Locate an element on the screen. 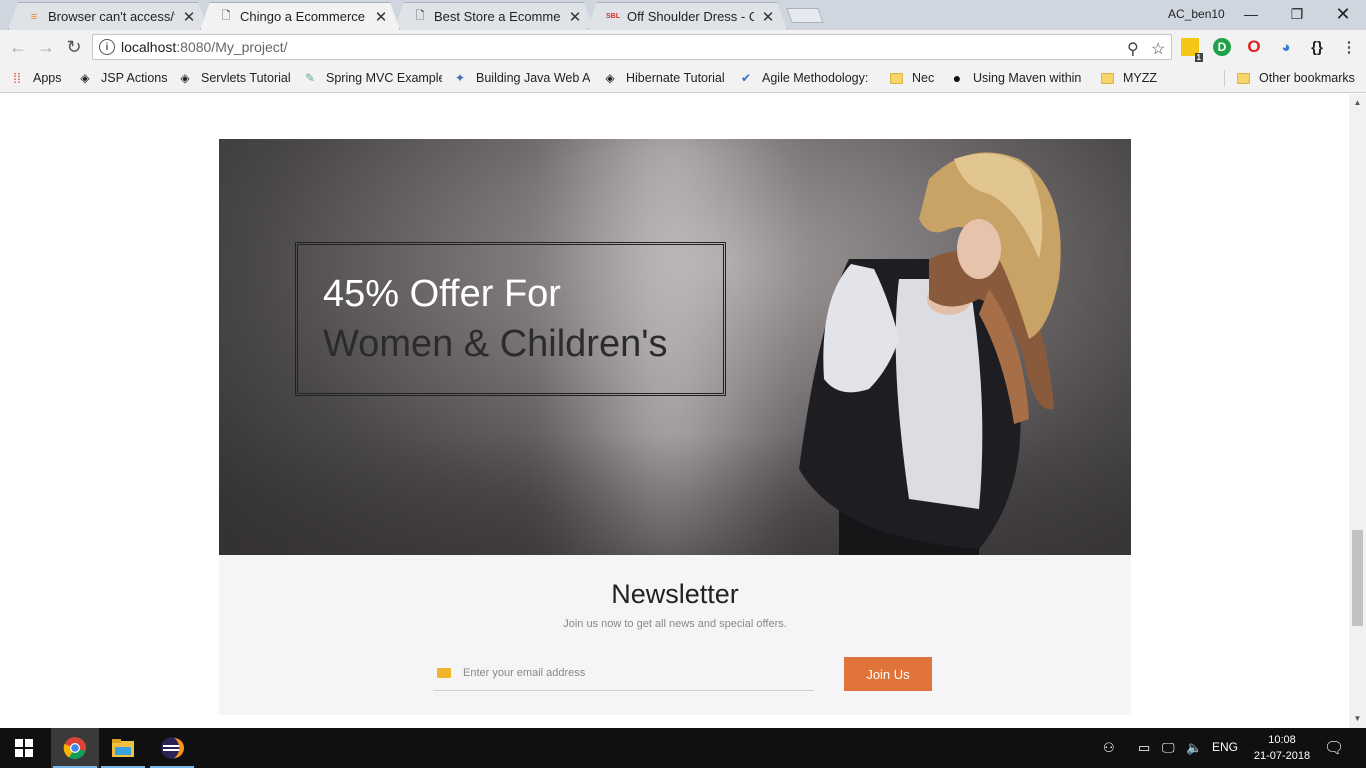  minimize-button: — is located at coordinates (1251, 14).